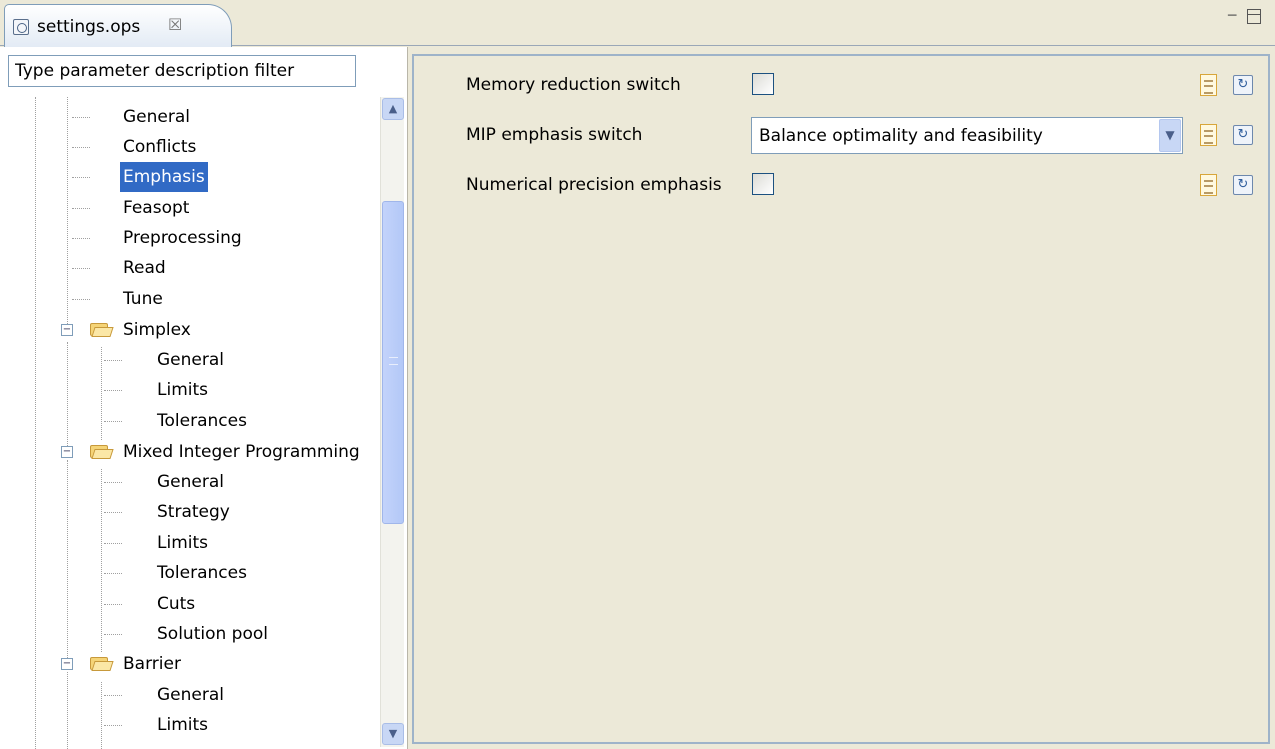 The width and height of the screenshot is (1275, 749). I want to click on tree-folder-barrier: Barrier, so click(152, 664).